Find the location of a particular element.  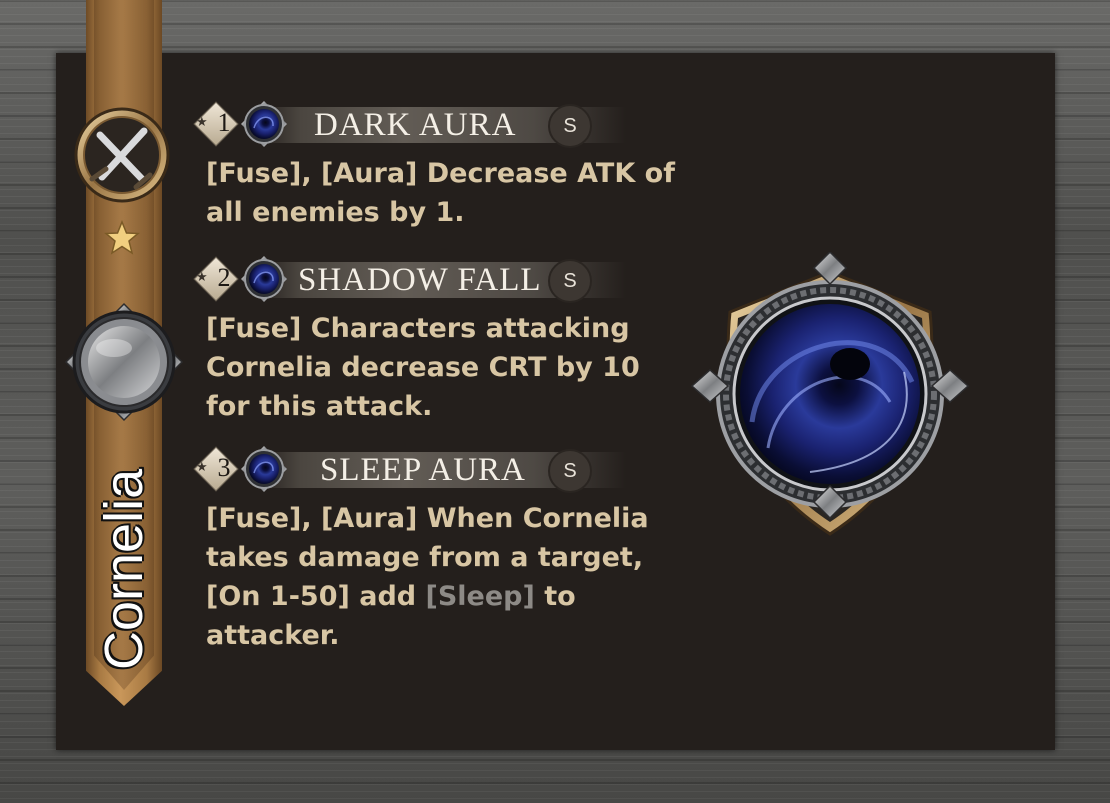

steel-orb-icon is located at coordinates (124, 362).